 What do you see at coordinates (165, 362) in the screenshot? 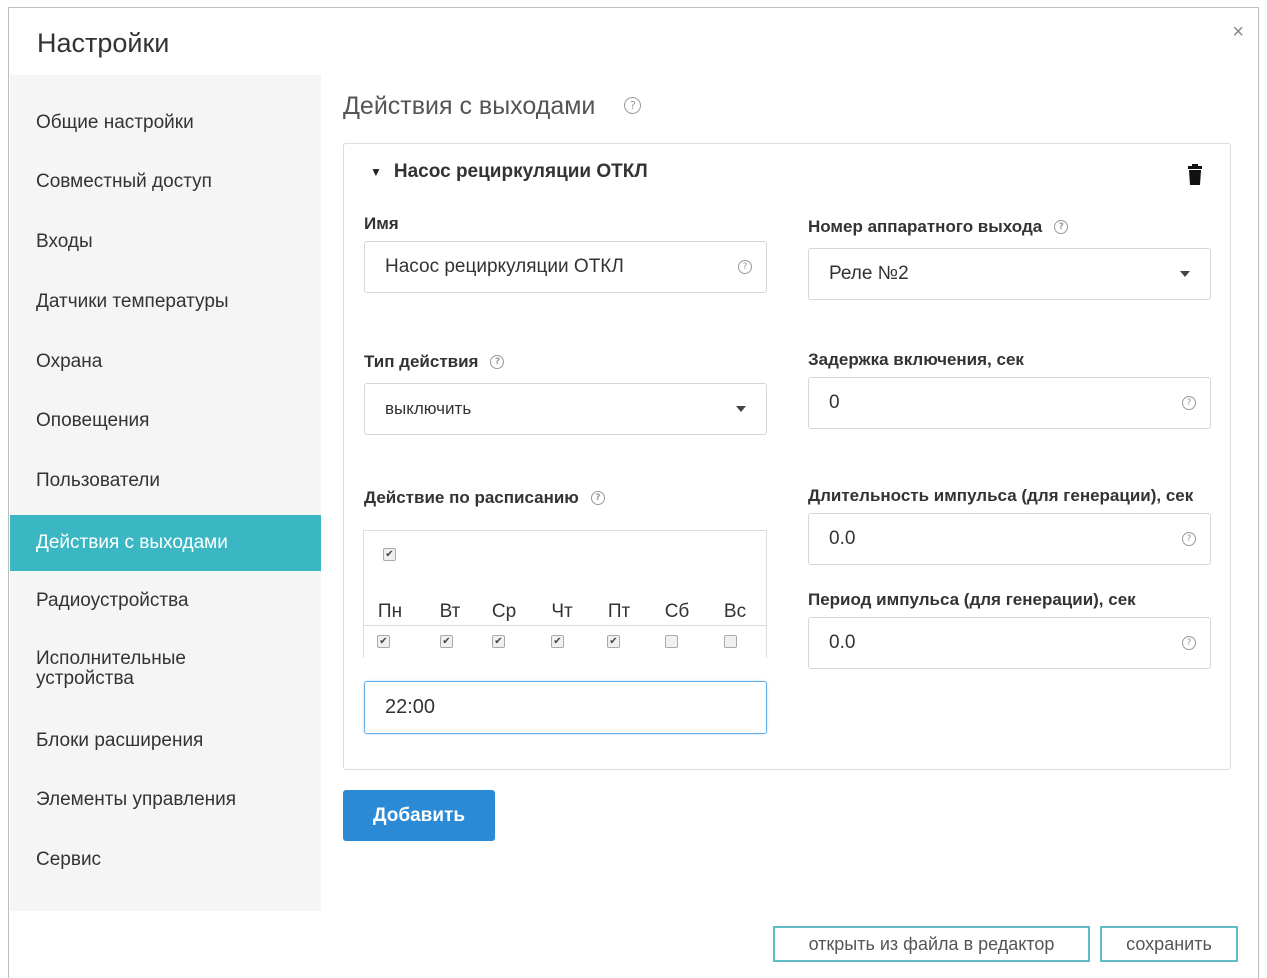
I see `sidebar-item-security: Охрана` at bounding box center [165, 362].